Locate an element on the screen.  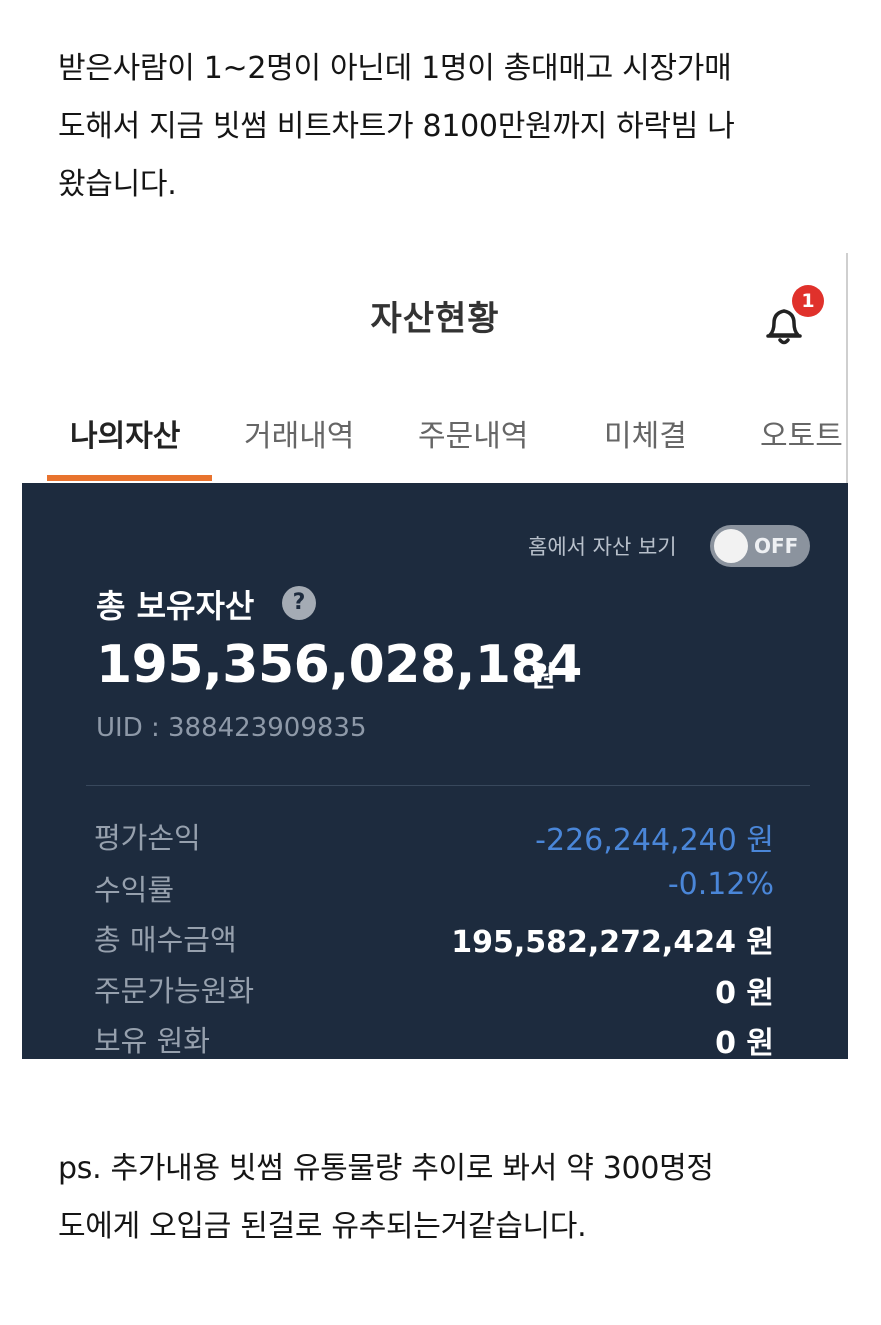
total-assets-unit: 원 is located at coordinates (543, 676).